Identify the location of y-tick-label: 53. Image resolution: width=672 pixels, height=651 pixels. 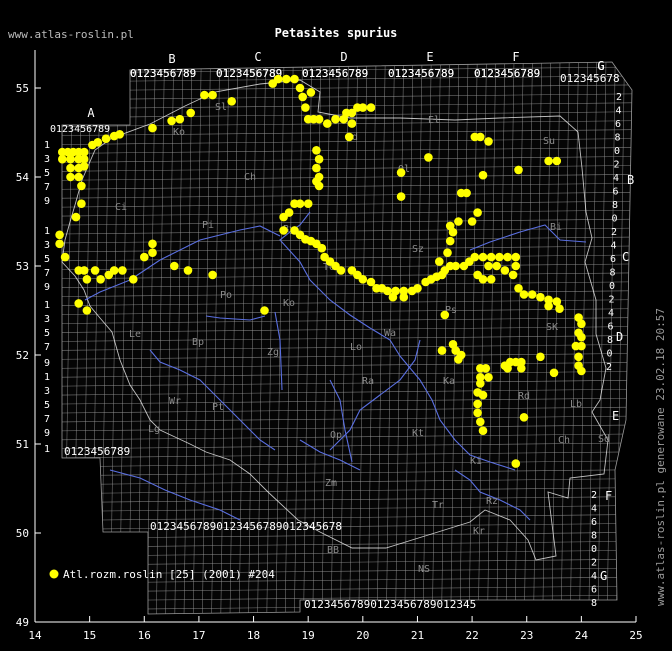
(22, 266).